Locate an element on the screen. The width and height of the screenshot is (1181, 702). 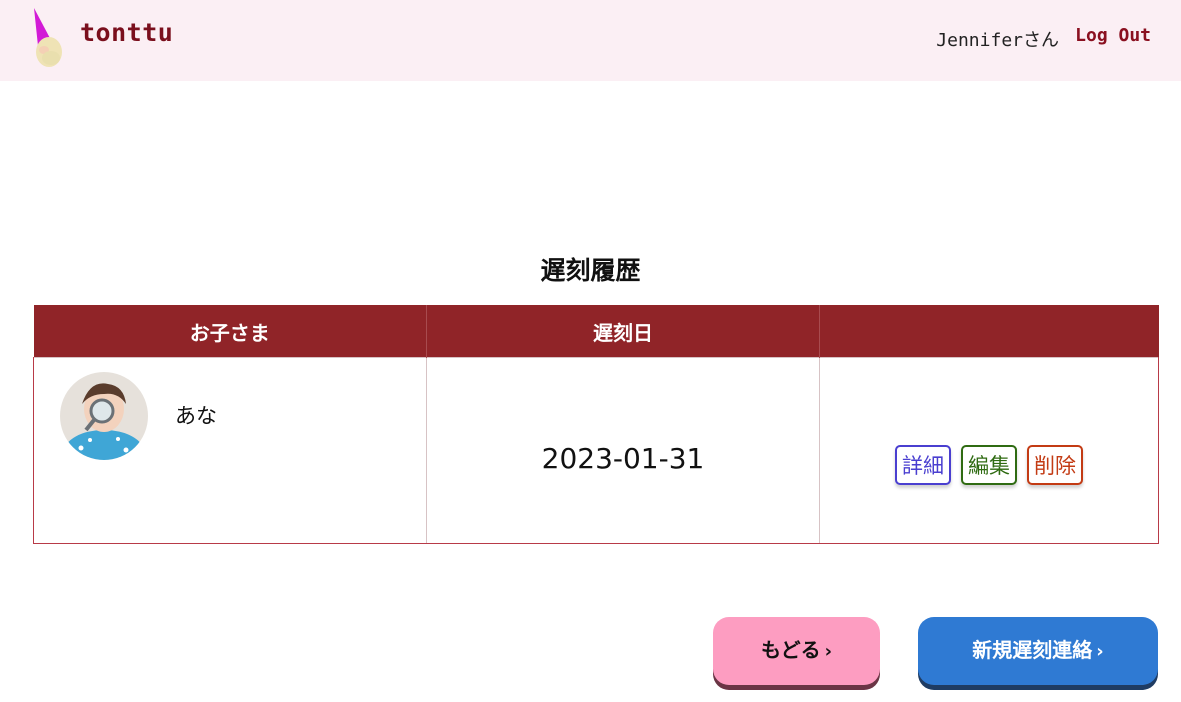
delete-button: 削除 is located at coordinates (1055, 464).